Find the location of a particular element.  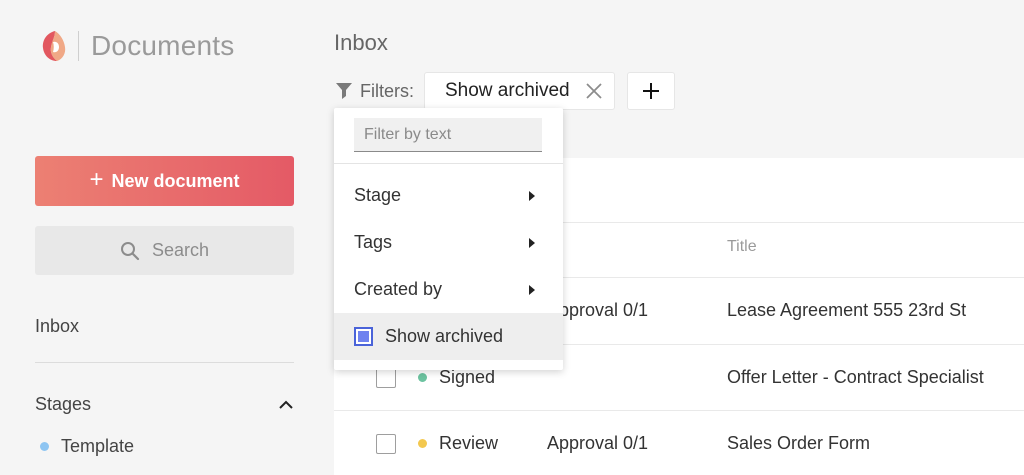

show-archived-checkbox is located at coordinates (363, 336).